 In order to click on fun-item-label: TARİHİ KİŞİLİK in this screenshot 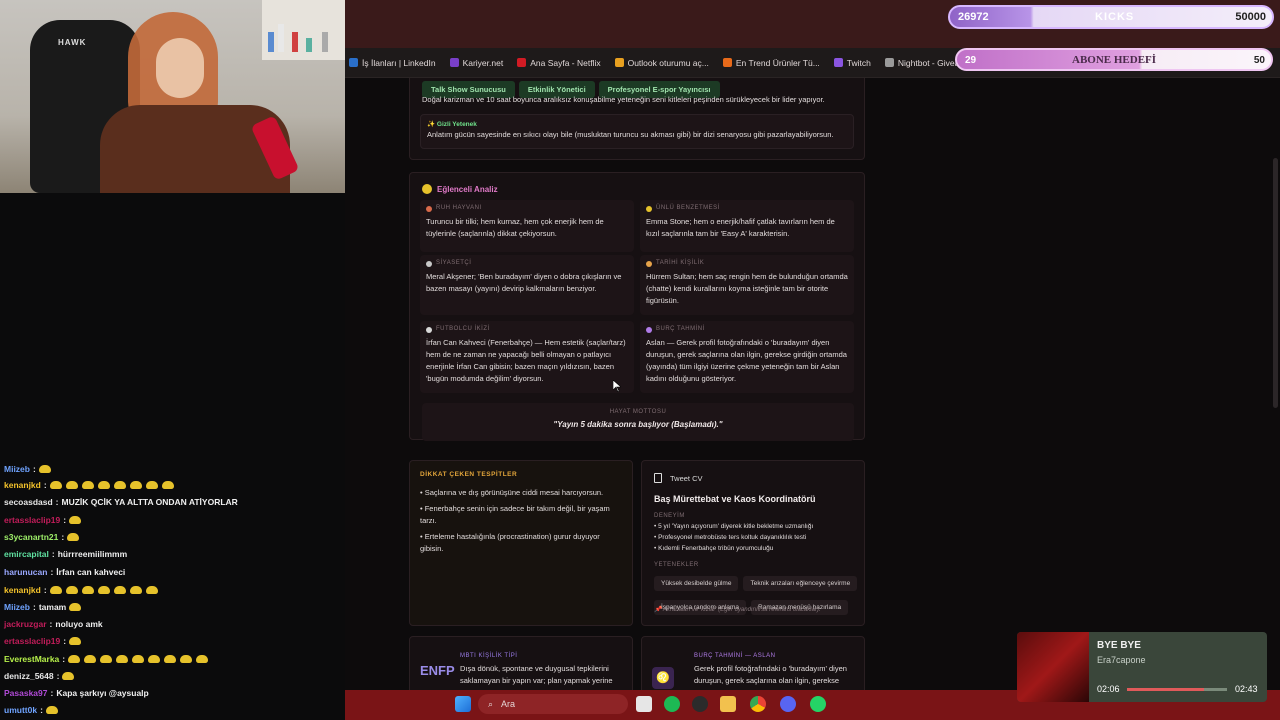, I will do `click(680, 263)`.